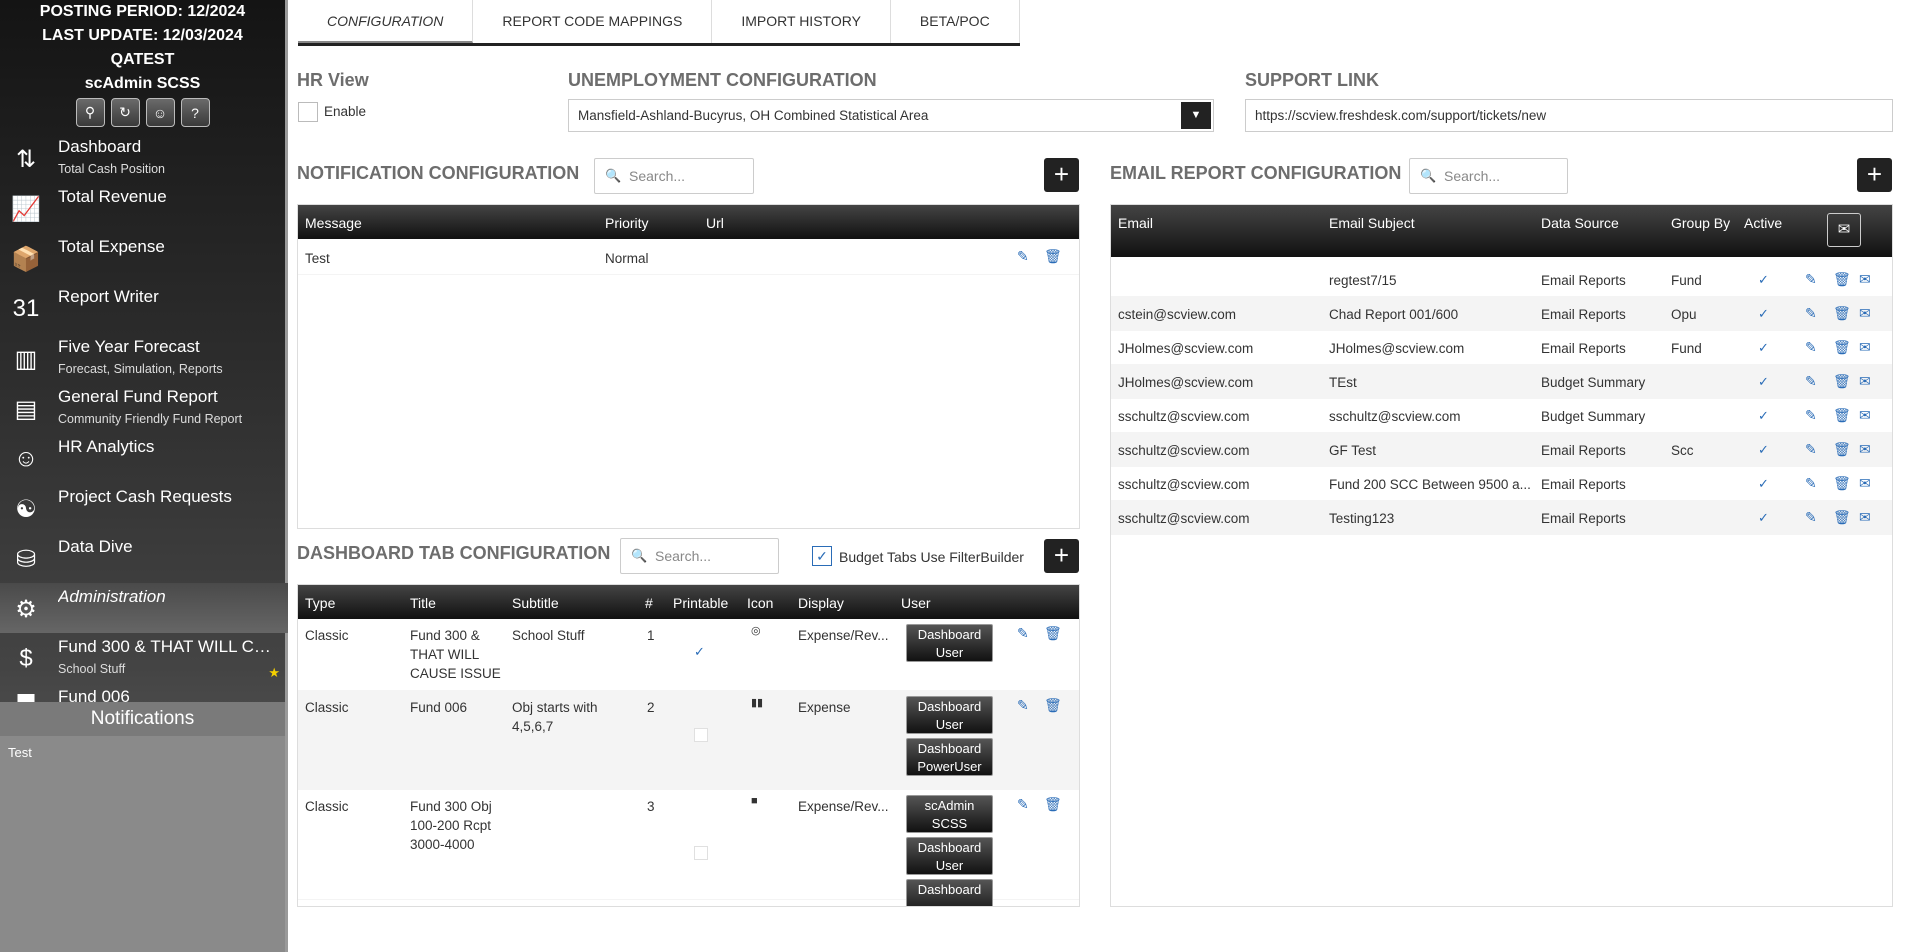 This screenshot has width=1911, height=952. I want to click on sidebar-item-data-dive: ⛁ Data Dive, so click(144, 558).